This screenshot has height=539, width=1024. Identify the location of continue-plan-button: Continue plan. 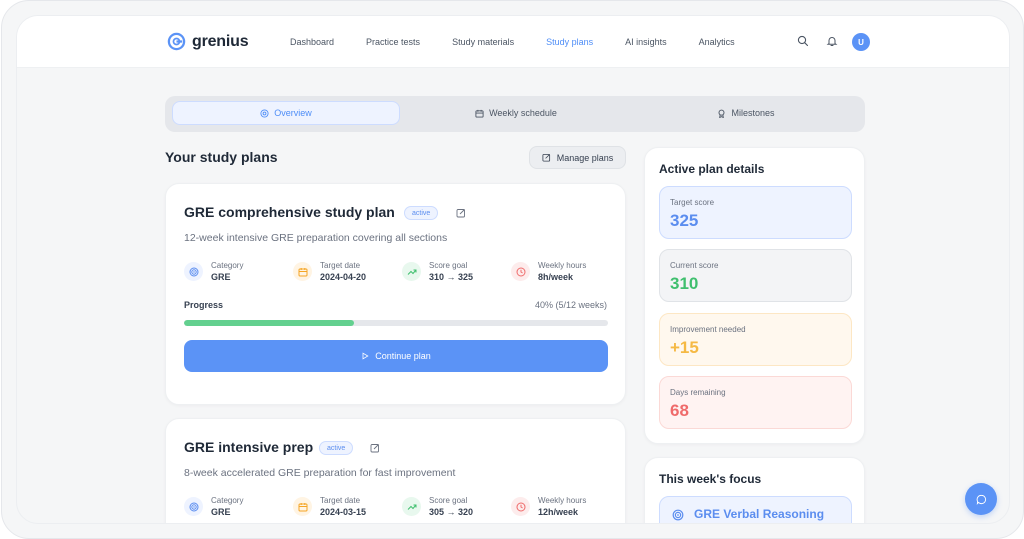
(396, 356).